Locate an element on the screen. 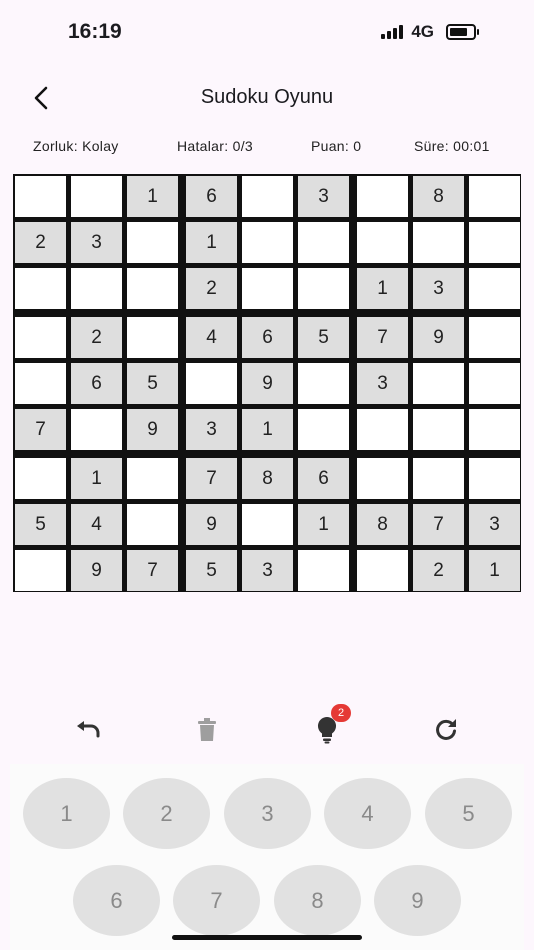 The image size is (534, 950). sudoku-cell-r5c3: 5 is located at coordinates (152, 383).